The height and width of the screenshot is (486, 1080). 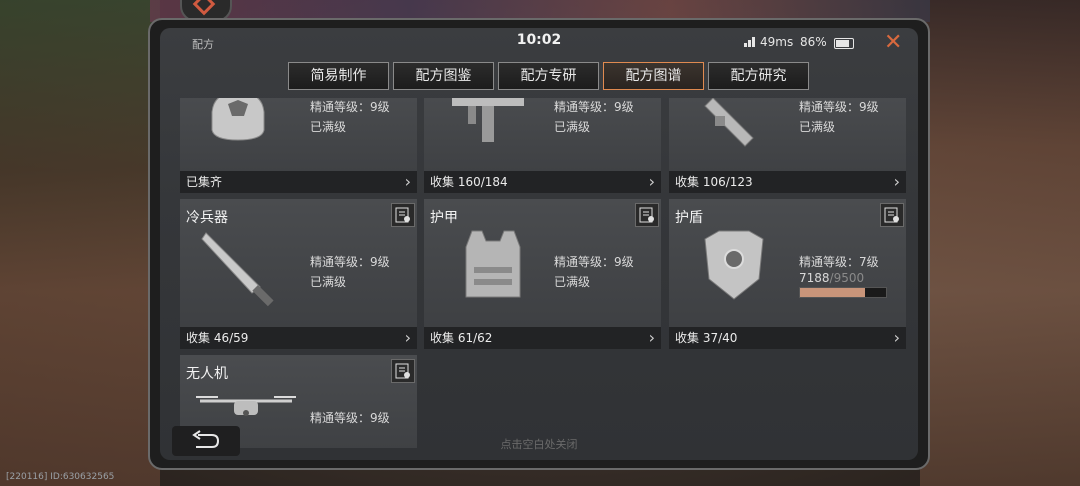 What do you see at coordinates (469, 182) in the screenshot?
I see `collection-count: 收集 160/184` at bounding box center [469, 182].